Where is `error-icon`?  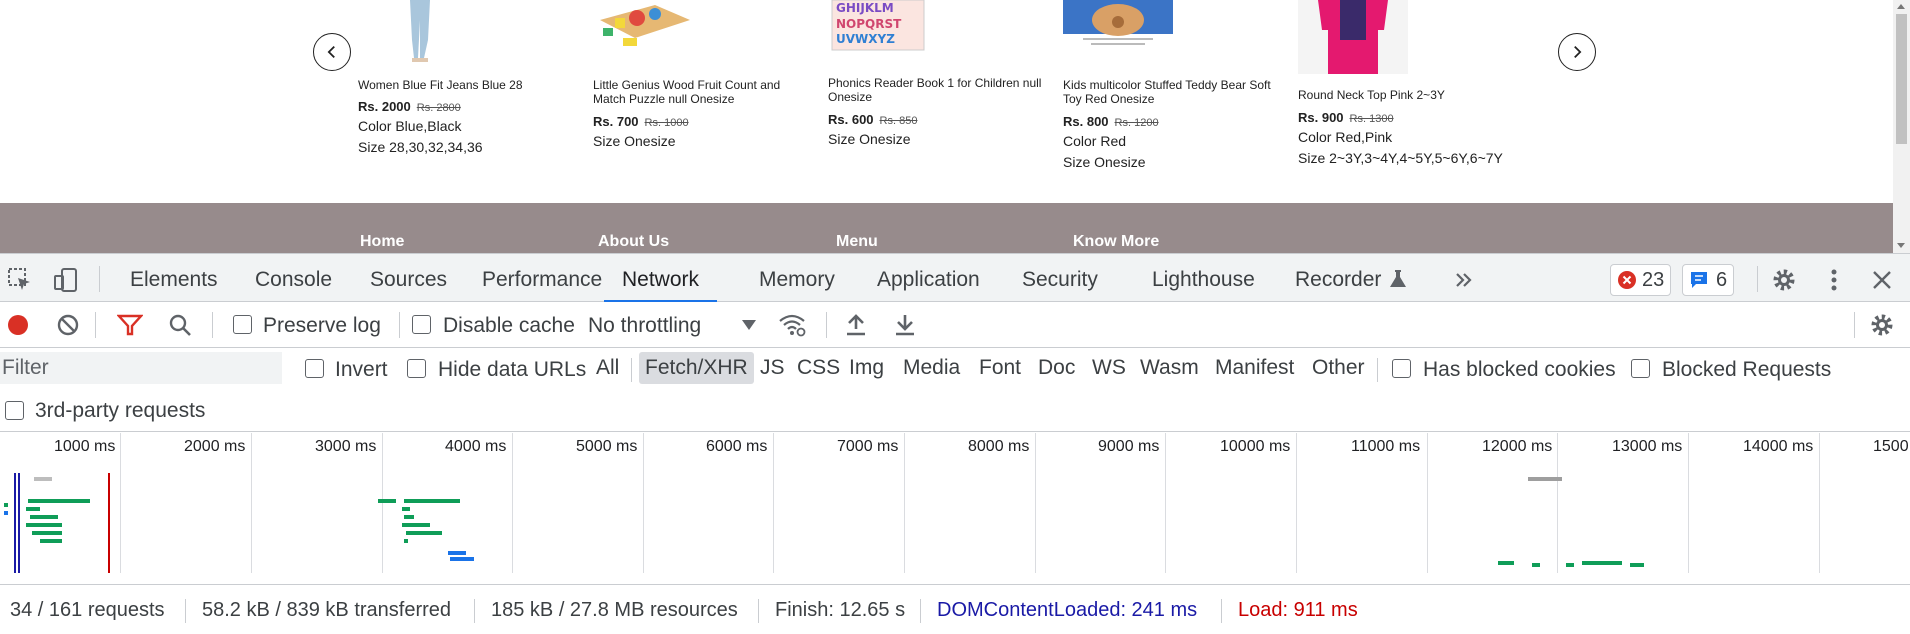
error-icon is located at coordinates (1627, 280).